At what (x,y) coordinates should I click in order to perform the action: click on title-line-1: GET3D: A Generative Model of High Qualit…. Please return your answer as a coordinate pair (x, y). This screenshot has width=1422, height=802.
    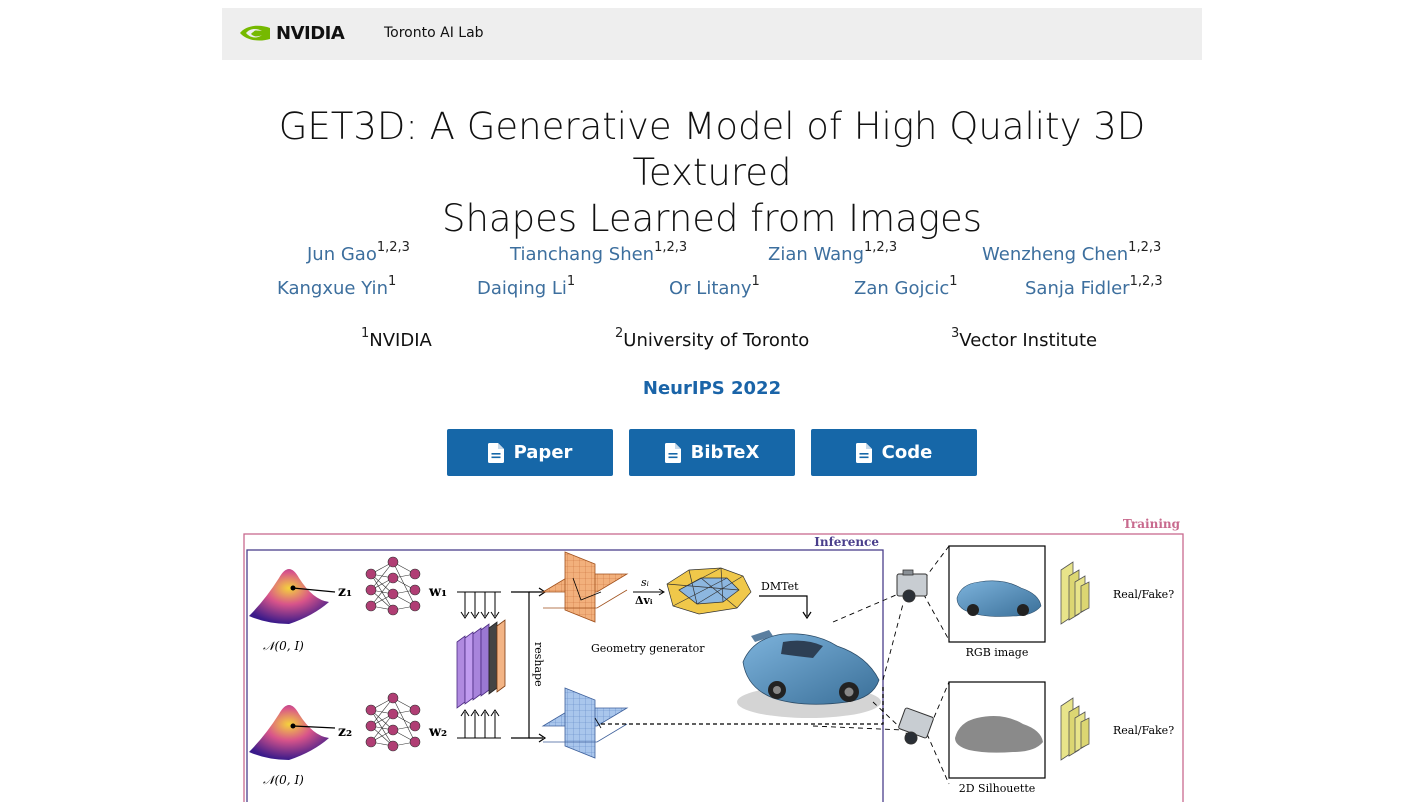
    Looking at the image, I should click on (712, 149).